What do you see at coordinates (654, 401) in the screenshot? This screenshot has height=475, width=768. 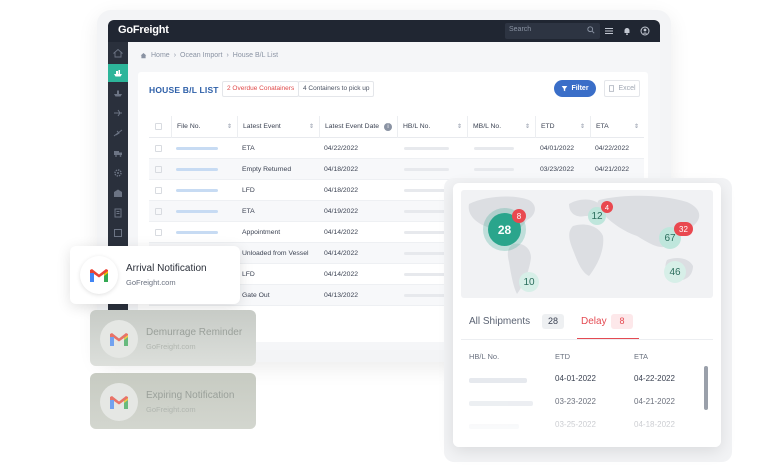 I see `eta-cell: 04-21-2022` at bounding box center [654, 401].